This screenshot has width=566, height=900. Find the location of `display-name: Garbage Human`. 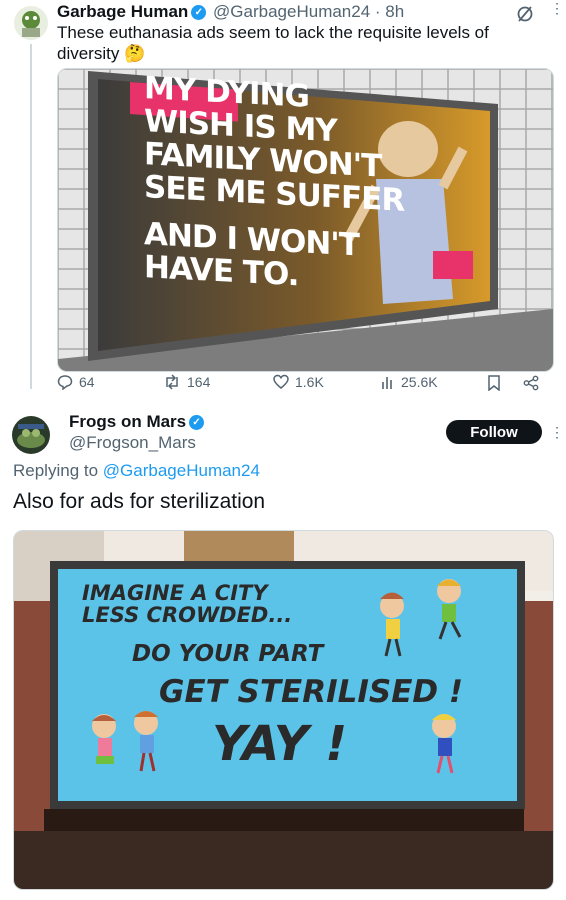

display-name: Garbage Human is located at coordinates (122, 11).